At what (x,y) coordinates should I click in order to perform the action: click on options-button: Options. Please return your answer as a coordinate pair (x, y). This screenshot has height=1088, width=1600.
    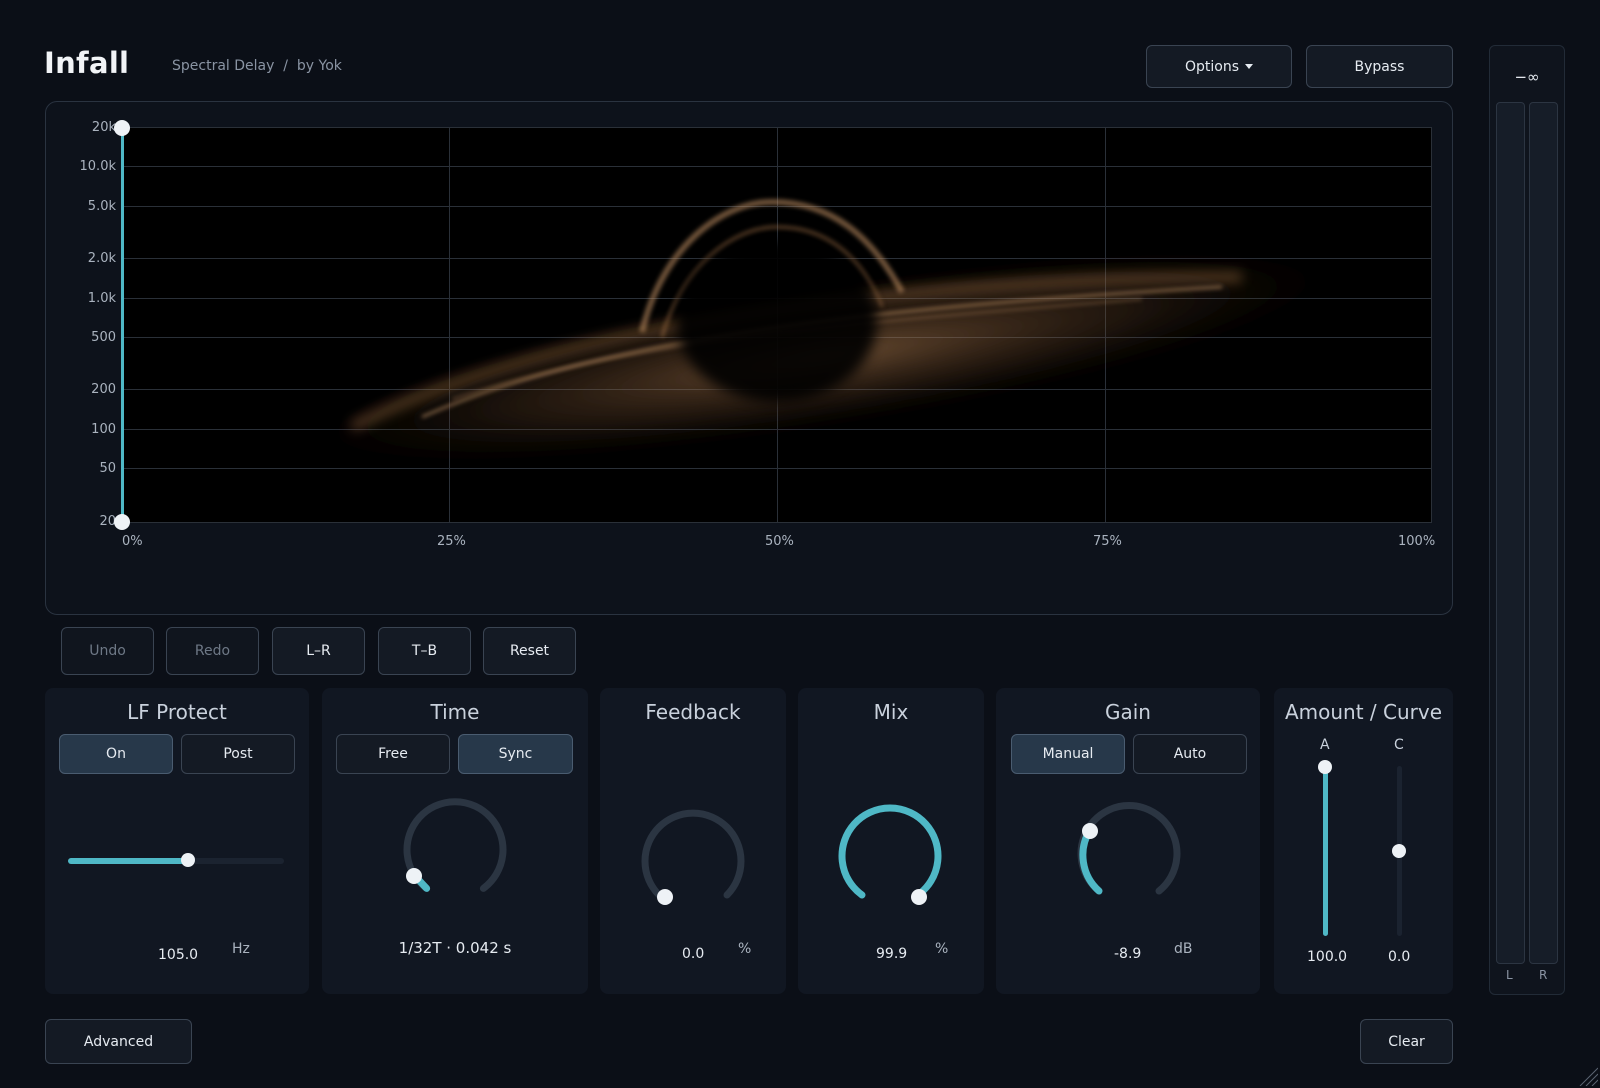
    Looking at the image, I should click on (1219, 66).